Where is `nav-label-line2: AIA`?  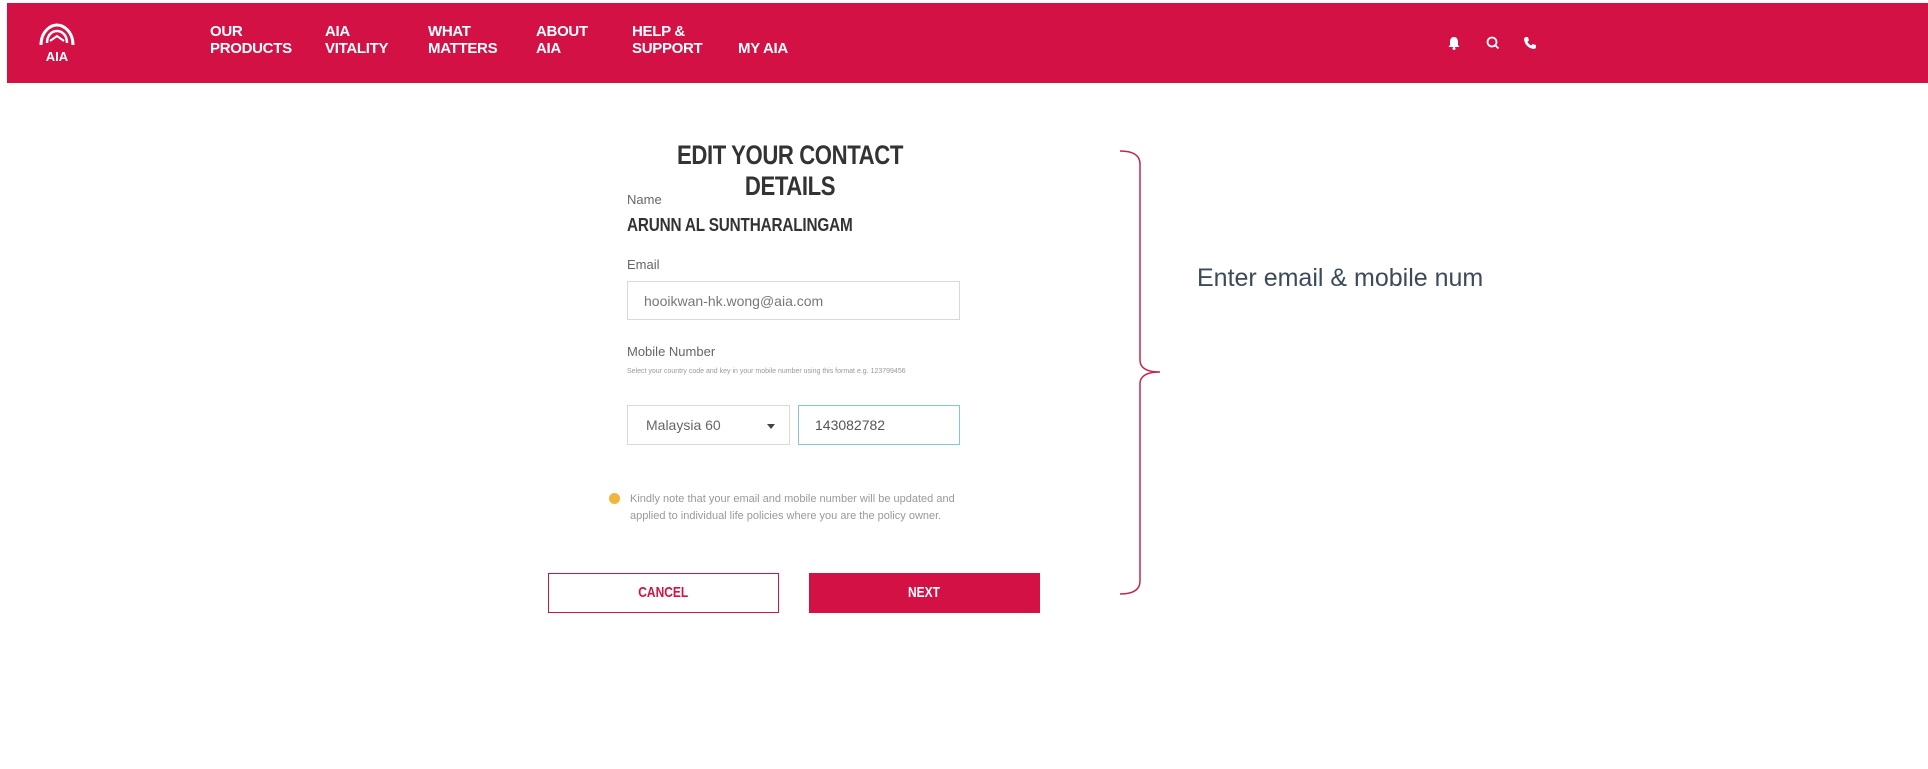 nav-label-line2: AIA is located at coordinates (548, 48).